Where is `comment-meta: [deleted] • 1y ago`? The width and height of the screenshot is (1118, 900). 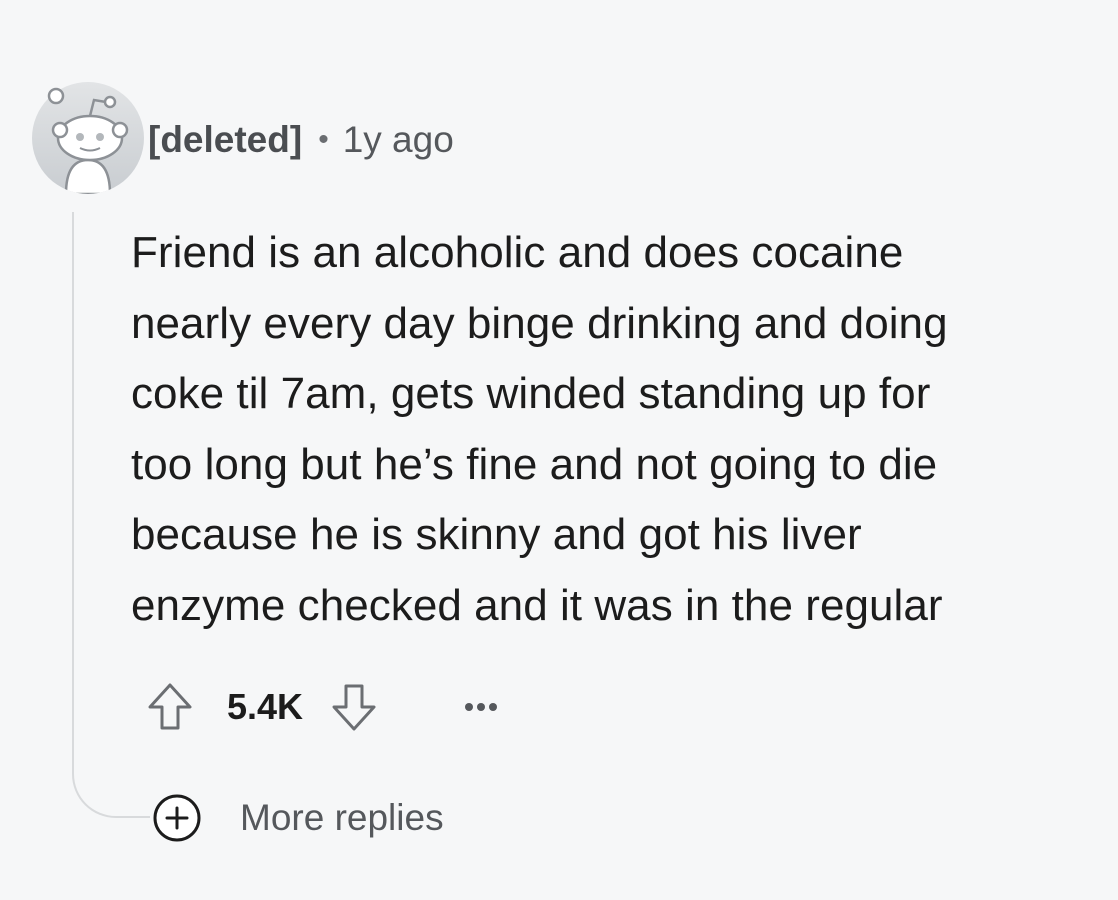
comment-meta: [deleted] • 1y ago is located at coordinates (301, 140).